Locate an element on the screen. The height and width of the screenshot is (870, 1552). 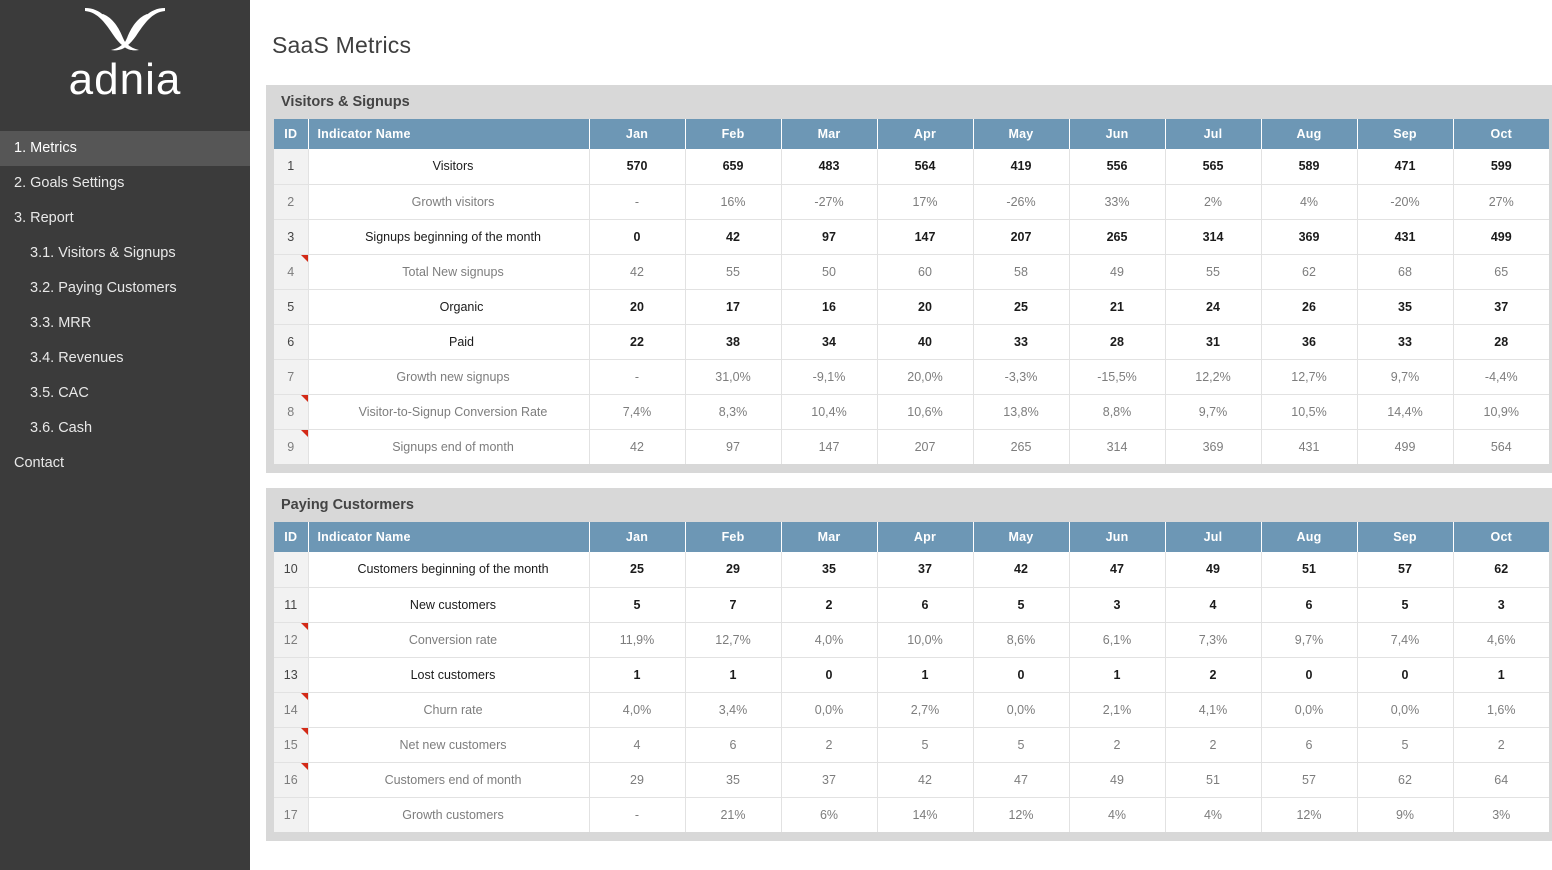
value-cell-mar: 147 is located at coordinates (829, 446).